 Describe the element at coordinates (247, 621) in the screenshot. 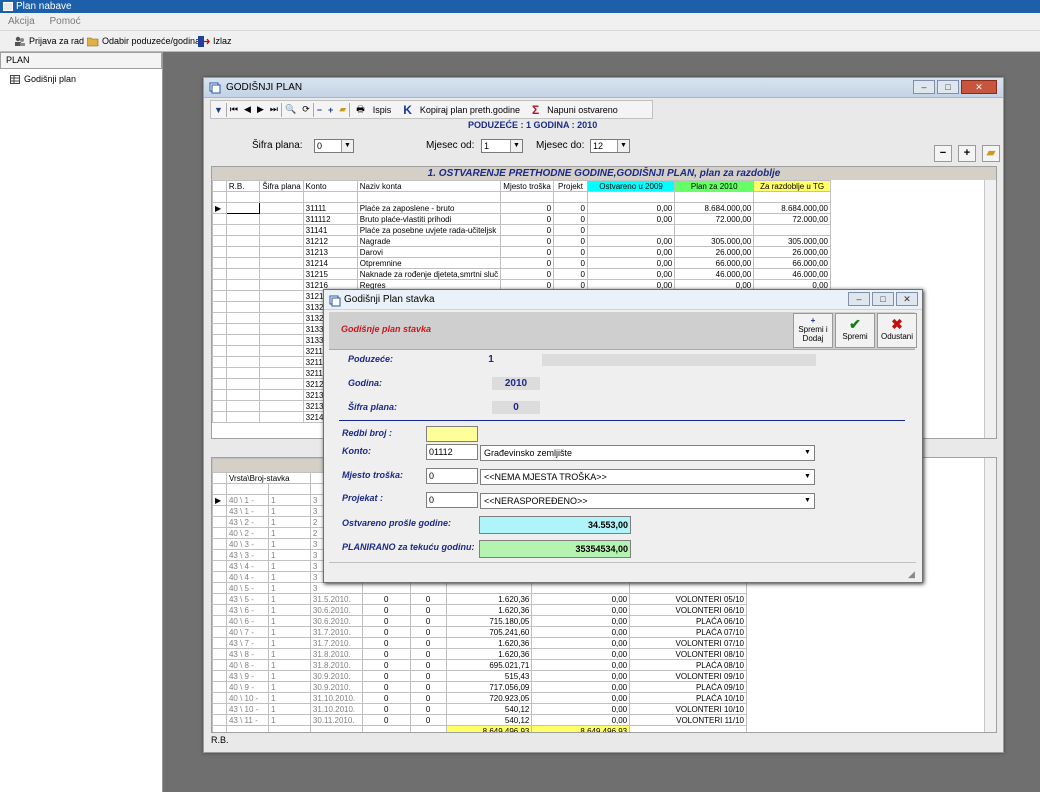

I see `table-cell: 40 \ 6 -` at that location.